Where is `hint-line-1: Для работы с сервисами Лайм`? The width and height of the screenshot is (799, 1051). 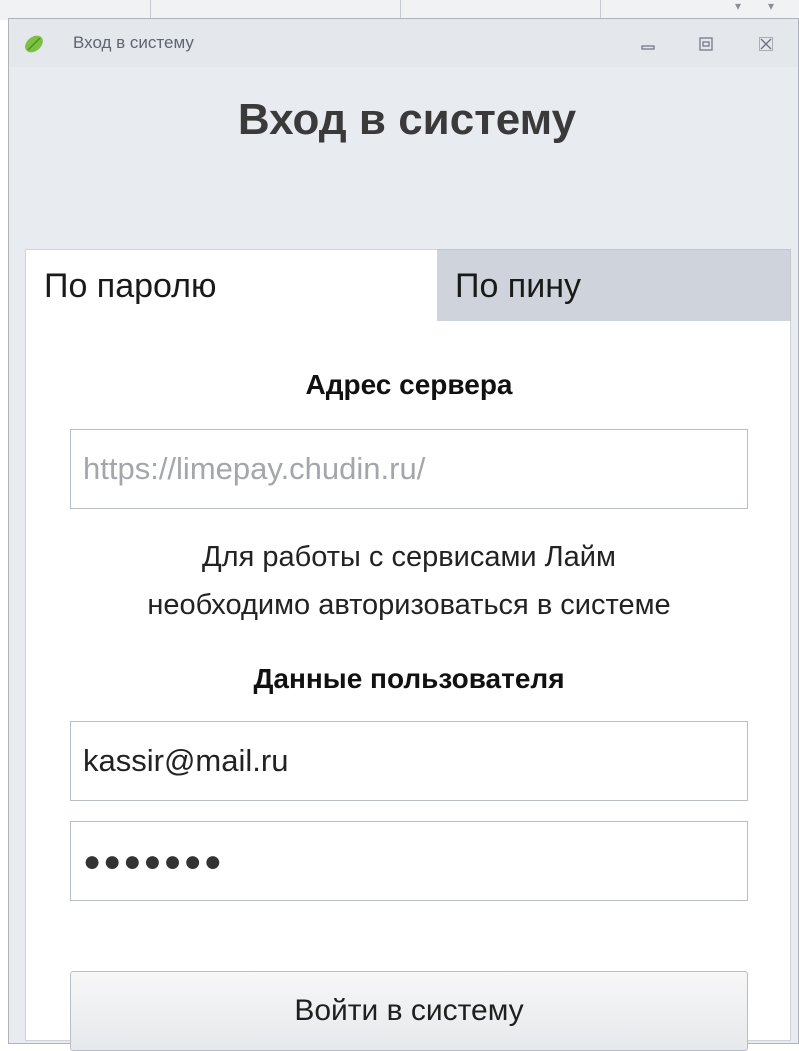
hint-line-1: Для работы с сервисами Лайм is located at coordinates (409, 557).